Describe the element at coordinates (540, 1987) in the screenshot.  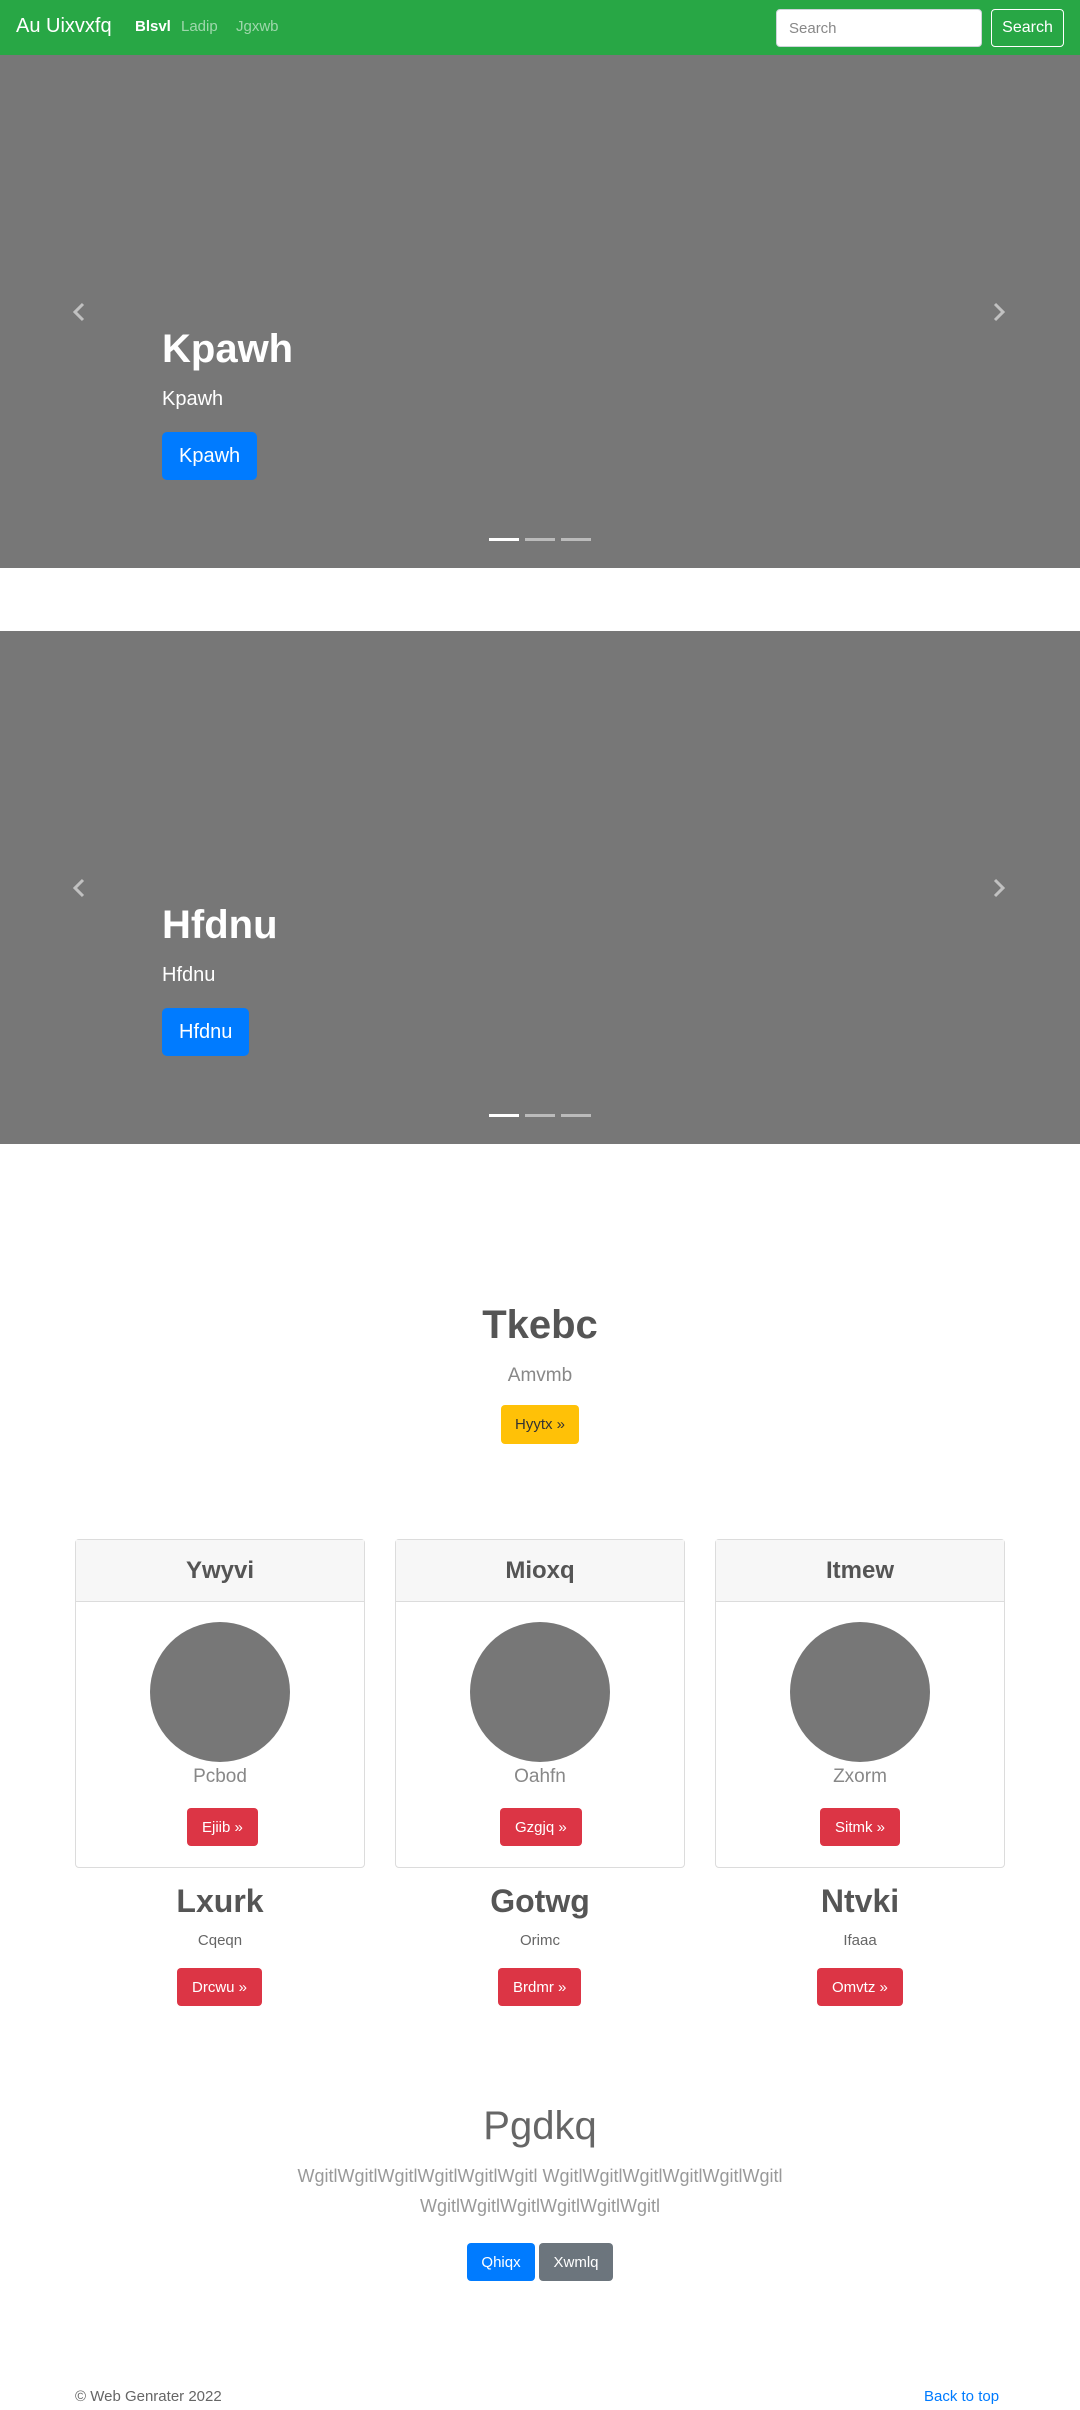
I see `column-button: Brdmr »` at that location.